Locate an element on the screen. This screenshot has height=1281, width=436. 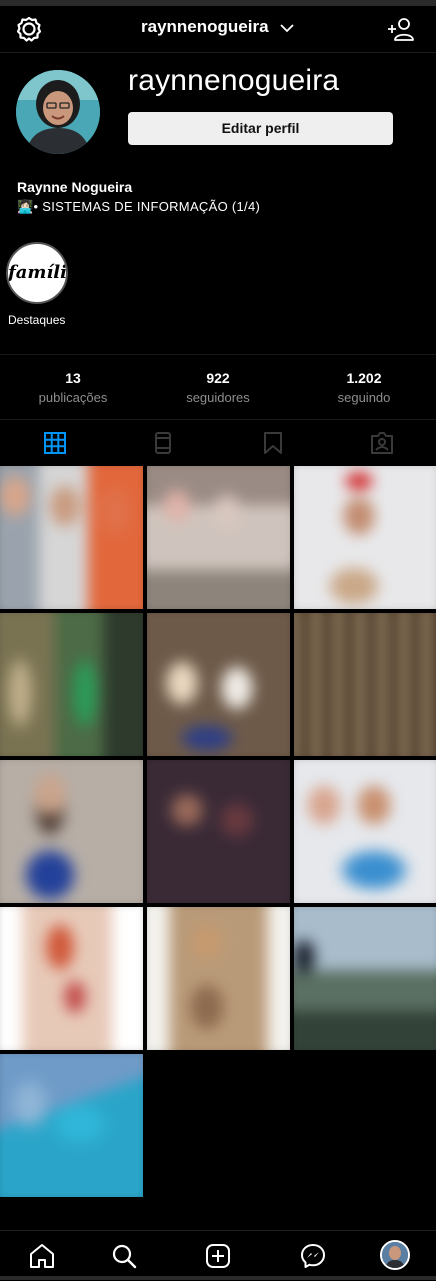
add-user-icon is located at coordinates (400, 29).